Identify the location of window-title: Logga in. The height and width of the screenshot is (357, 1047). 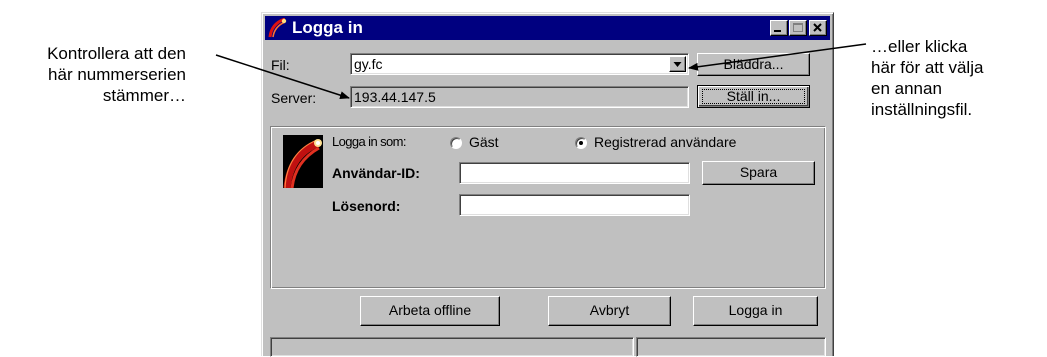
(327, 27).